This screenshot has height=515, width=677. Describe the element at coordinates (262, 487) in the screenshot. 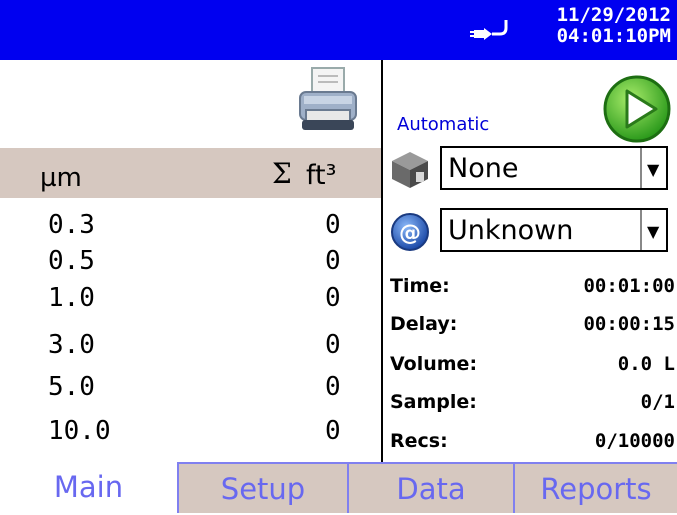

I see `tab-setup: Setup` at that location.